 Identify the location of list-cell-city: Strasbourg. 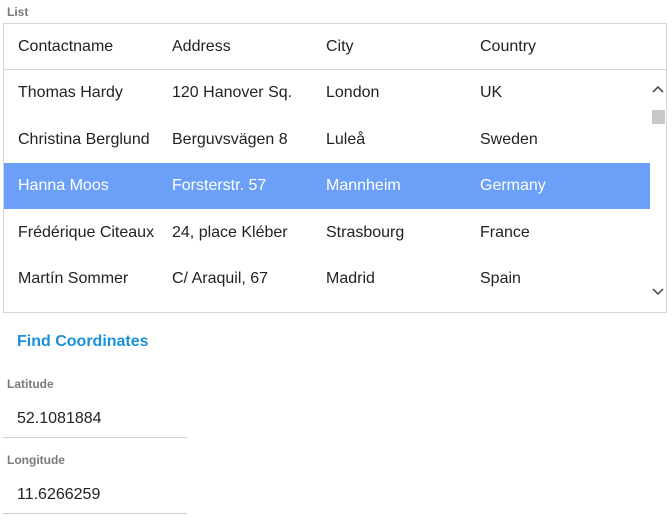
(365, 232).